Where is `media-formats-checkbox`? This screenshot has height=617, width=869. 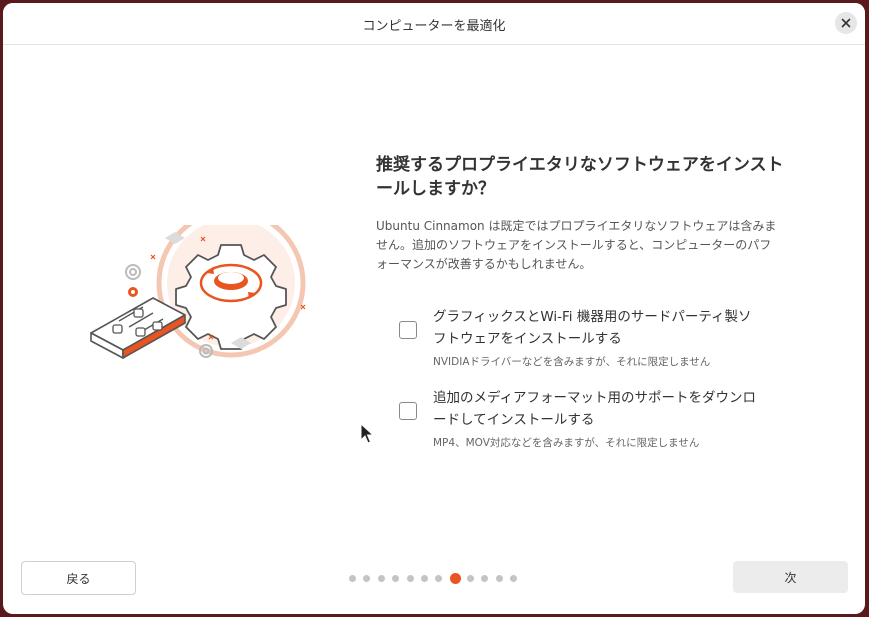 media-formats-checkbox is located at coordinates (408, 411).